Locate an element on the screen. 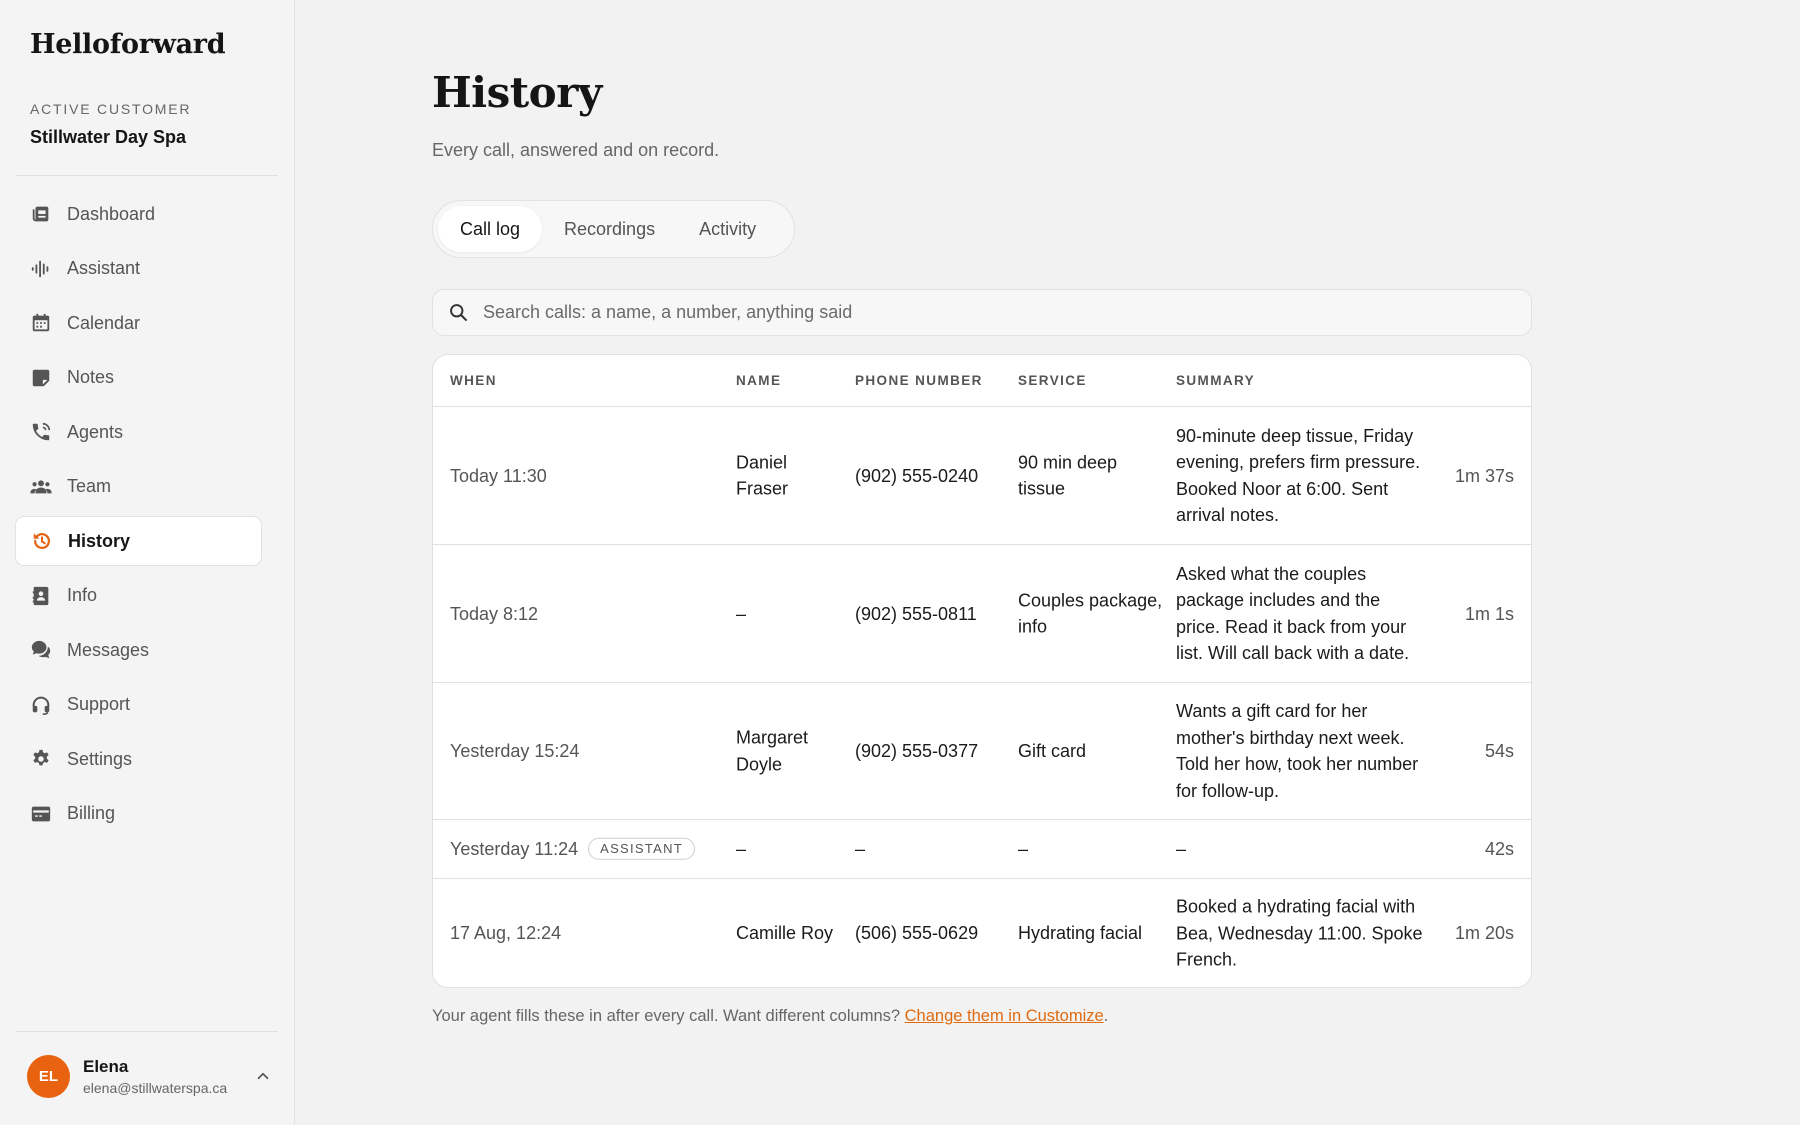 This screenshot has width=1800, height=1125. sidebar-item-label: Calendar is located at coordinates (104, 322).